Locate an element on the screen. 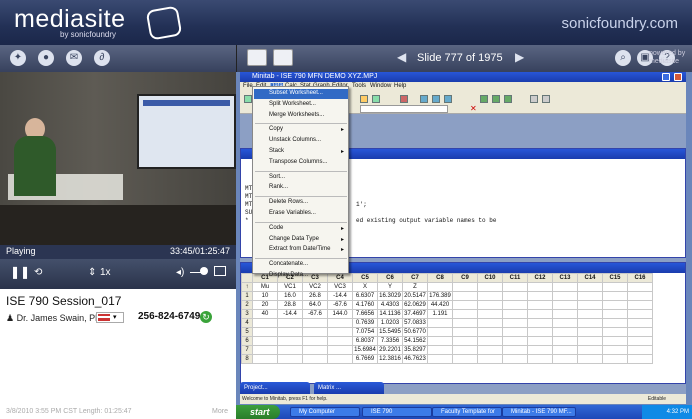  table-cell: -67.6 is located at coordinates (315, 314).